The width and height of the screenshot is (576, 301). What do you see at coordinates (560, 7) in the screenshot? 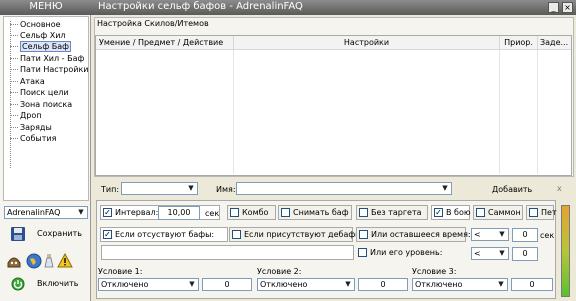
I see `window-controls: _ ×` at bounding box center [560, 7].